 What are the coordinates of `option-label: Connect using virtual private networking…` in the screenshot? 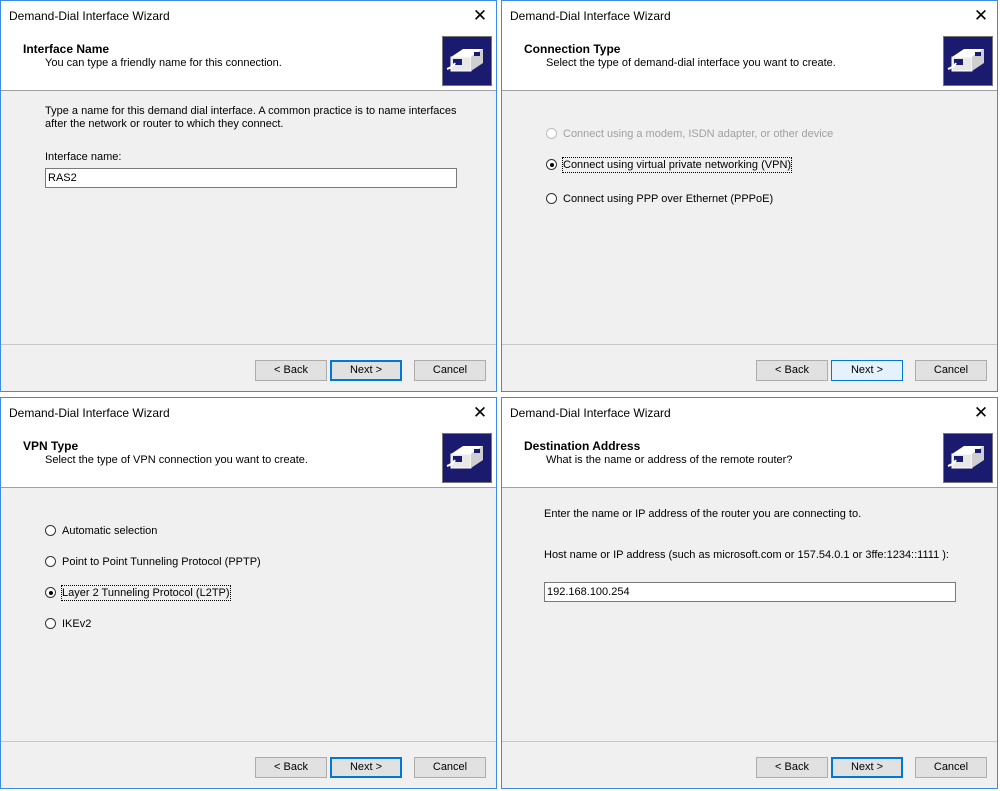 It's located at (677, 165).